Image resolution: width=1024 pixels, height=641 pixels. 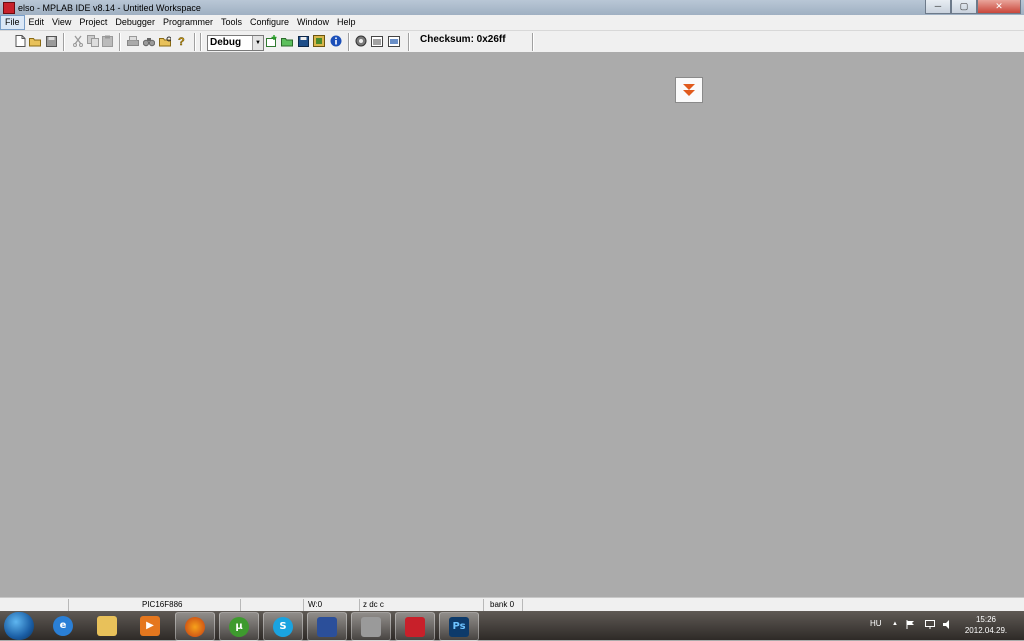 What do you see at coordinates (512, 42) in the screenshot?
I see `toolbar: ? Debug ▼` at bounding box center [512, 42].